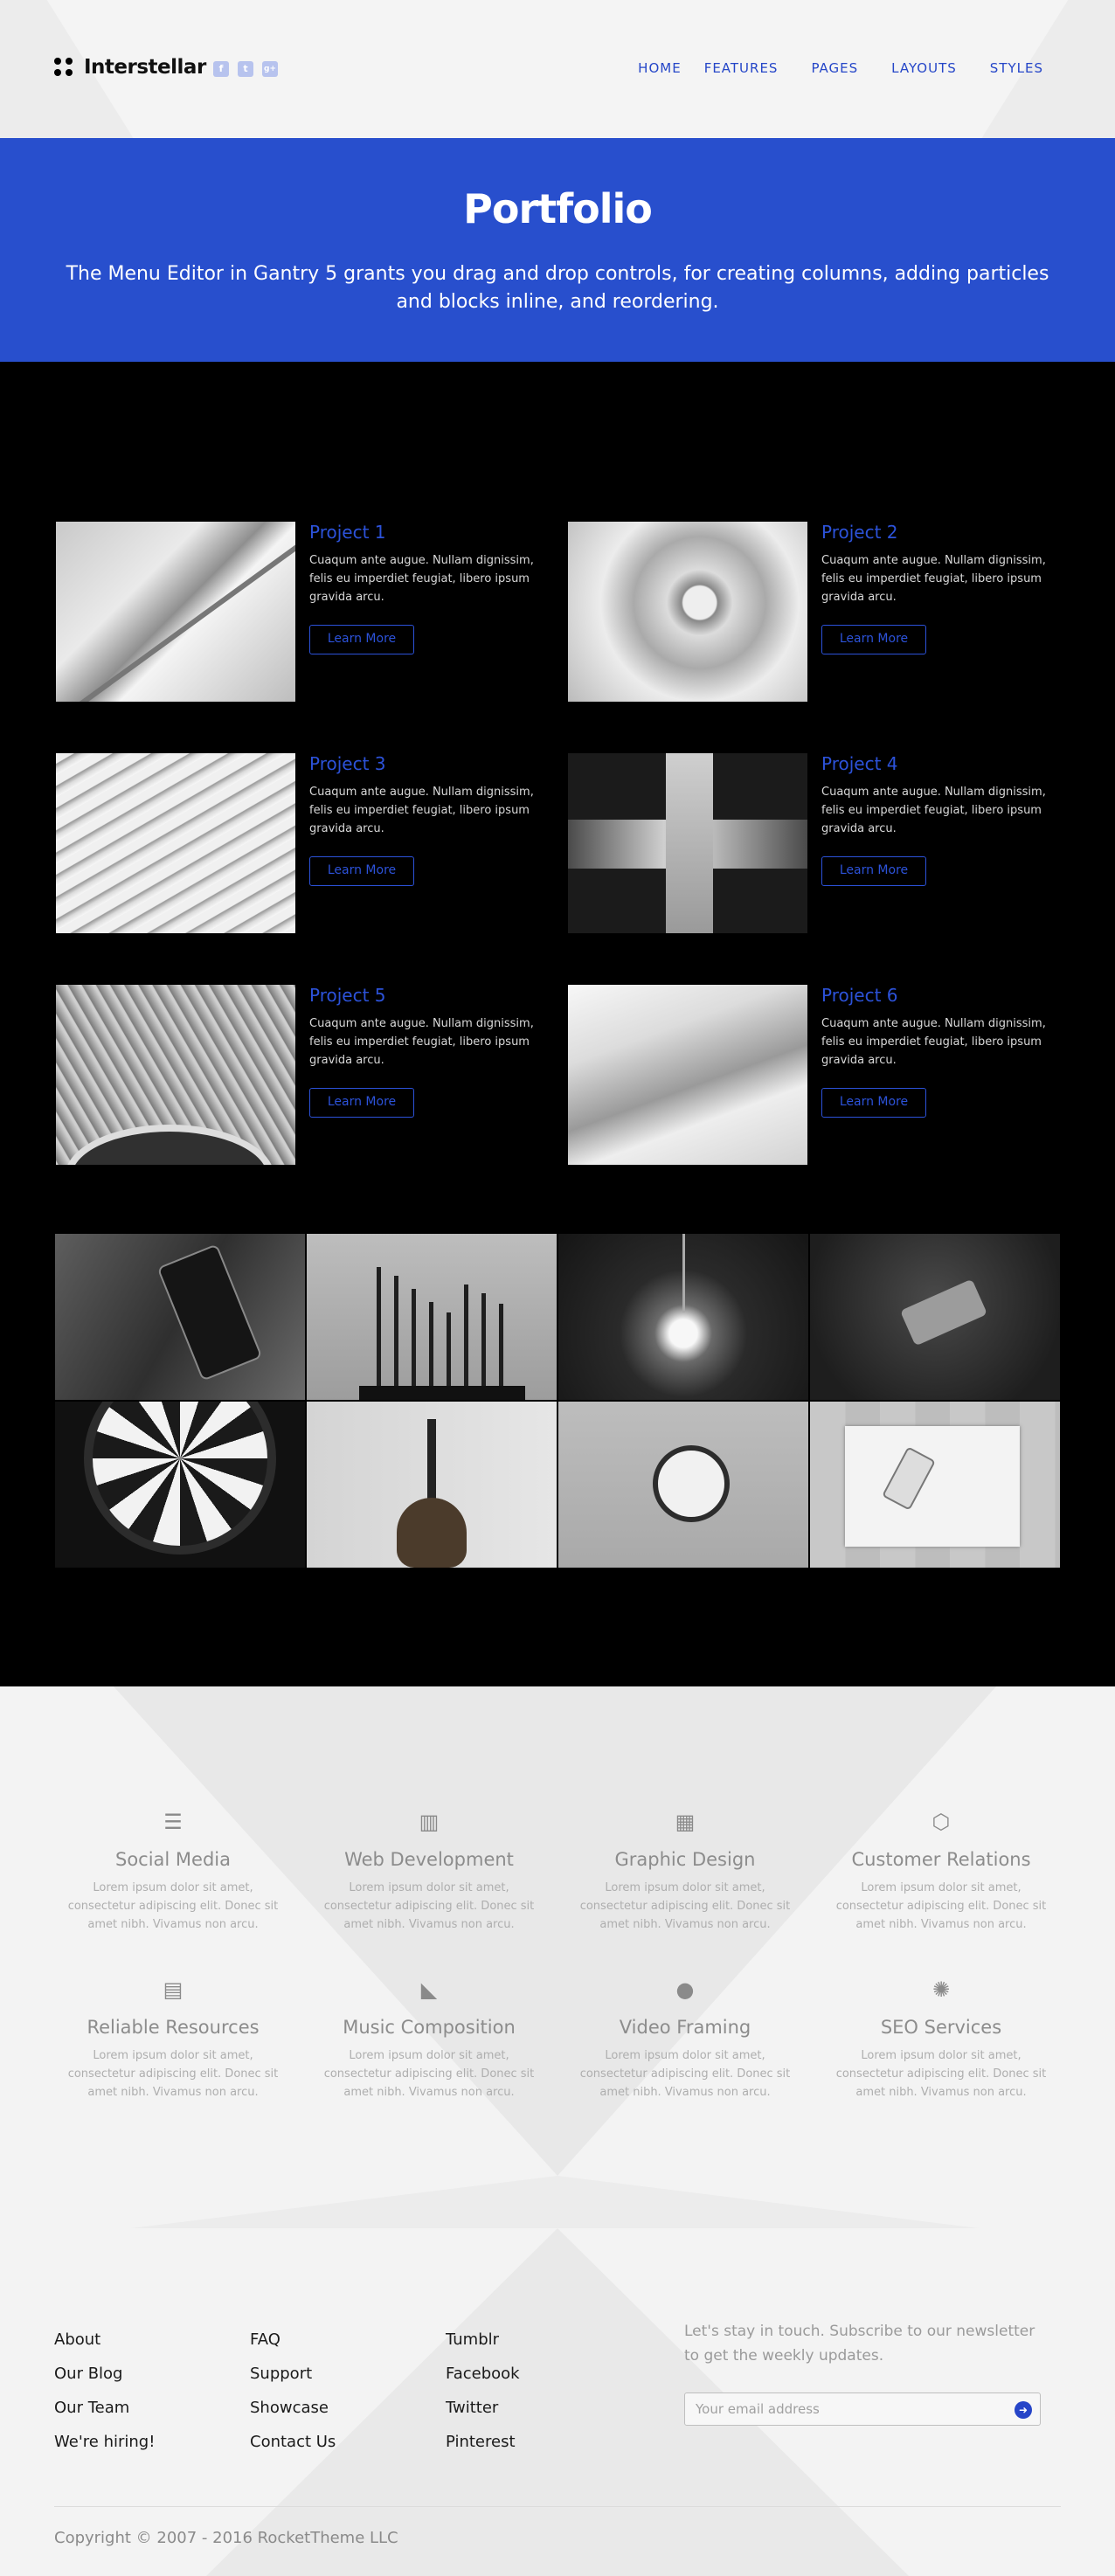 This screenshot has height=2576, width=1115. I want to click on footer-link-blog: Our Blog, so click(105, 2374).